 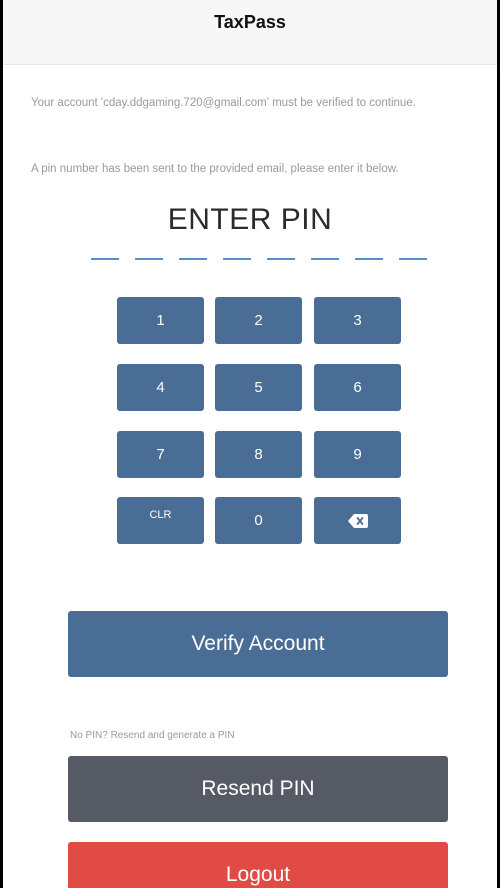 What do you see at coordinates (258, 387) in the screenshot?
I see `key-5: 5` at bounding box center [258, 387].